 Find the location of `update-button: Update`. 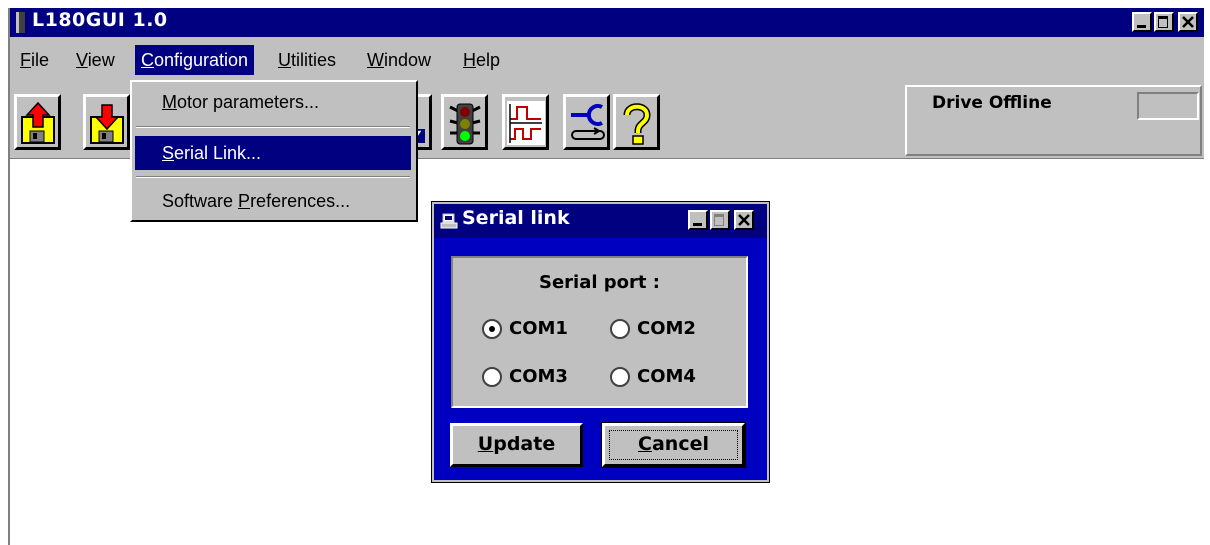

update-button: Update is located at coordinates (516, 445).